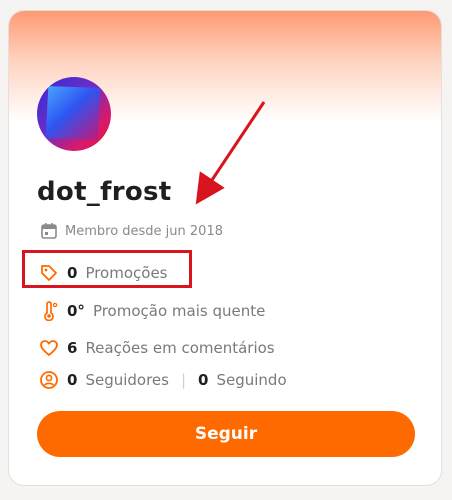  Describe the element at coordinates (230, 153) in the screenshot. I see `annotation-arrow` at that location.